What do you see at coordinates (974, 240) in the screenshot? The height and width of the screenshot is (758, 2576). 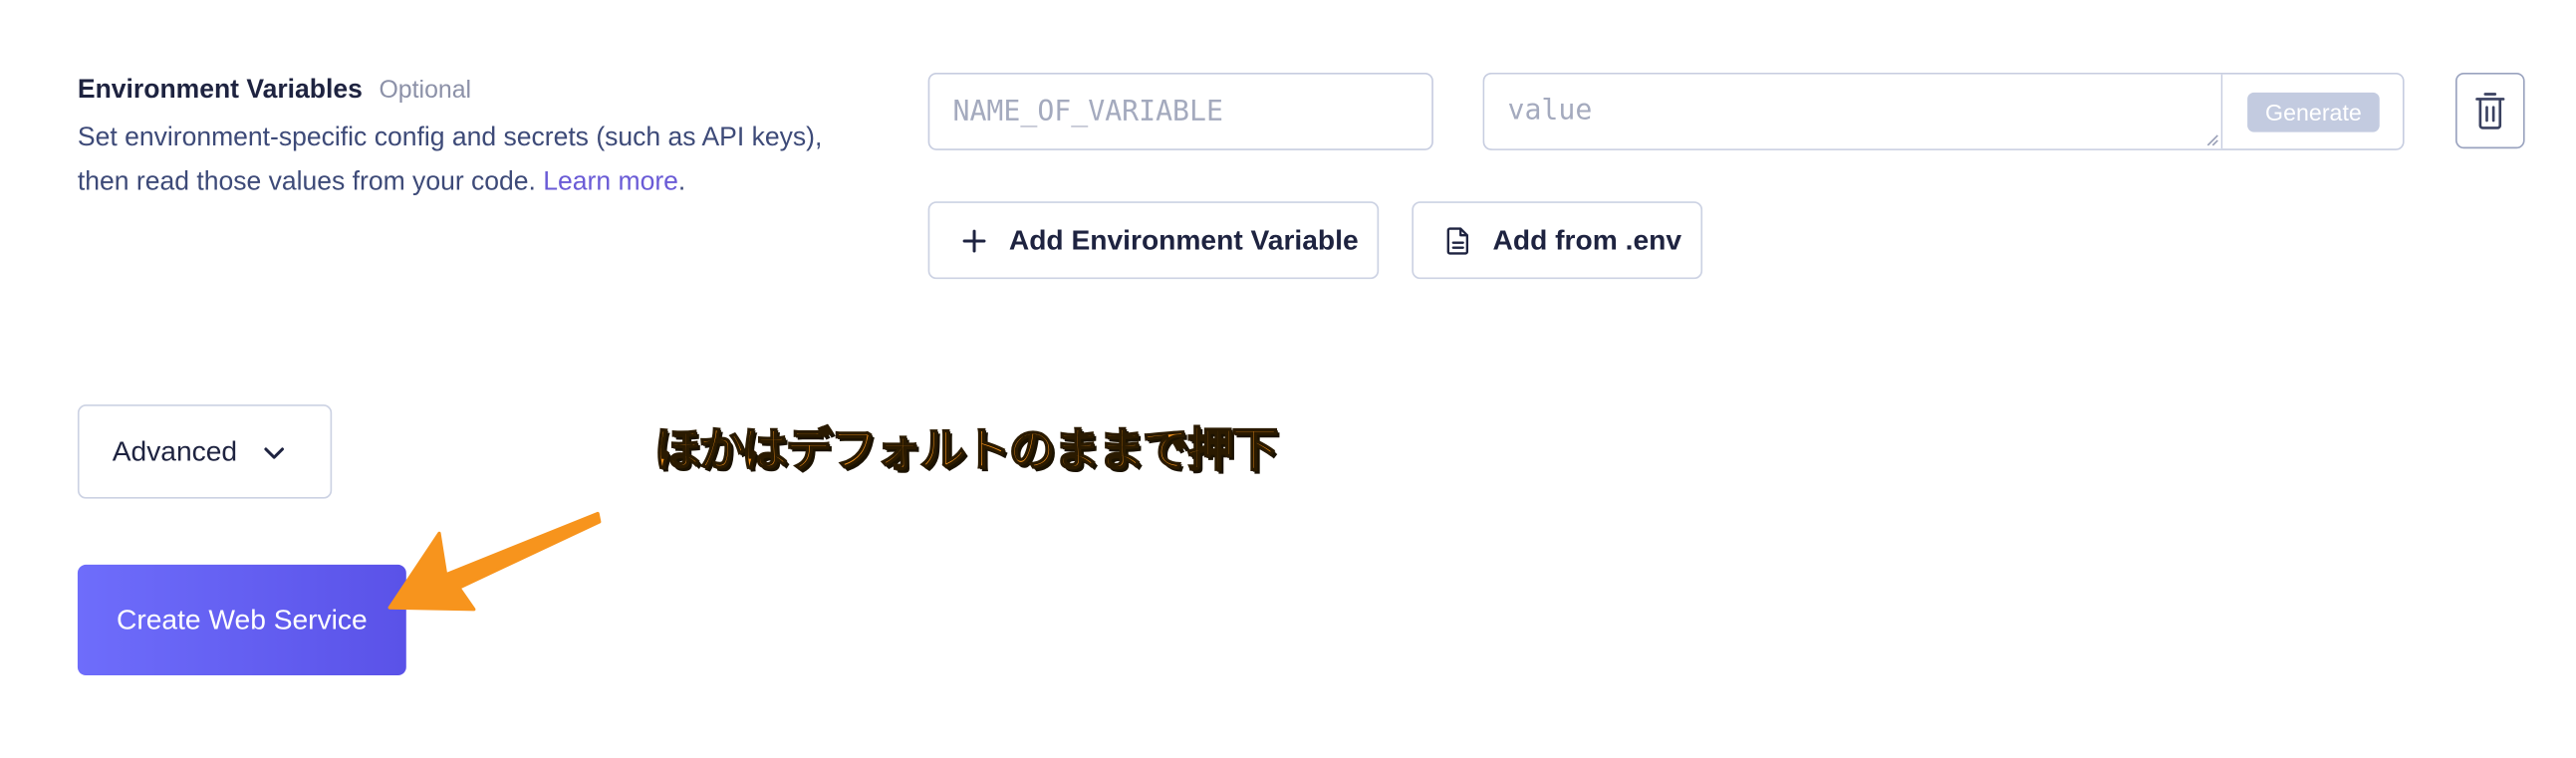 I see `plus-icon` at bounding box center [974, 240].